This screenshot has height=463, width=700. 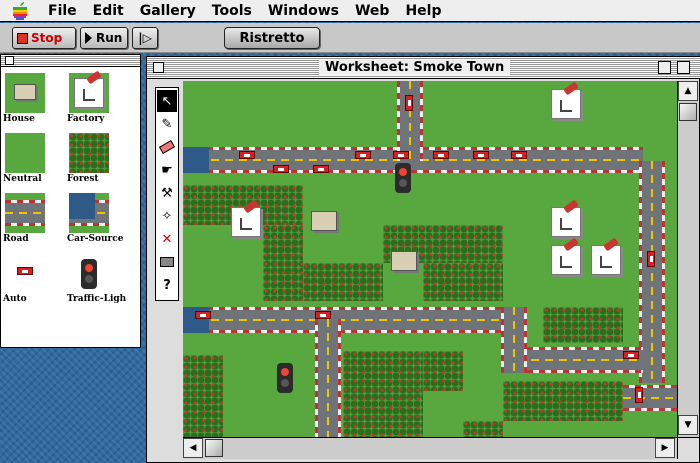 I want to click on palette-label-traffic-light: Traffic-Ligh, so click(x=97, y=299).